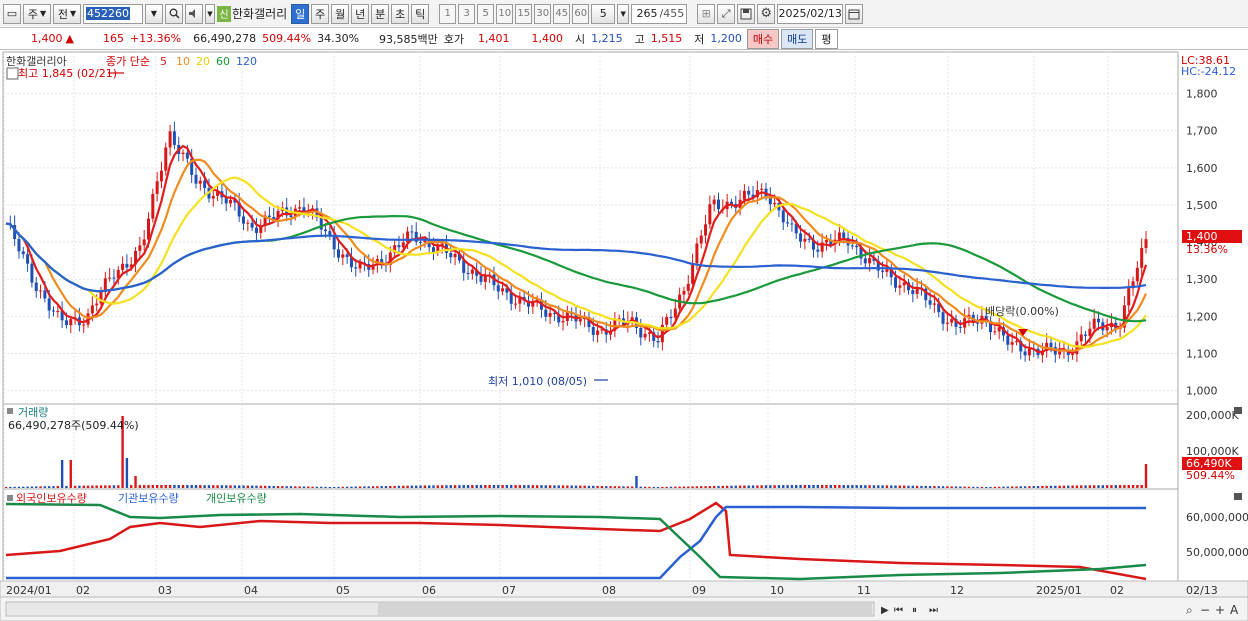 This screenshot has width=1248, height=621. I want to click on holdings-close-icon, so click(1238, 496).